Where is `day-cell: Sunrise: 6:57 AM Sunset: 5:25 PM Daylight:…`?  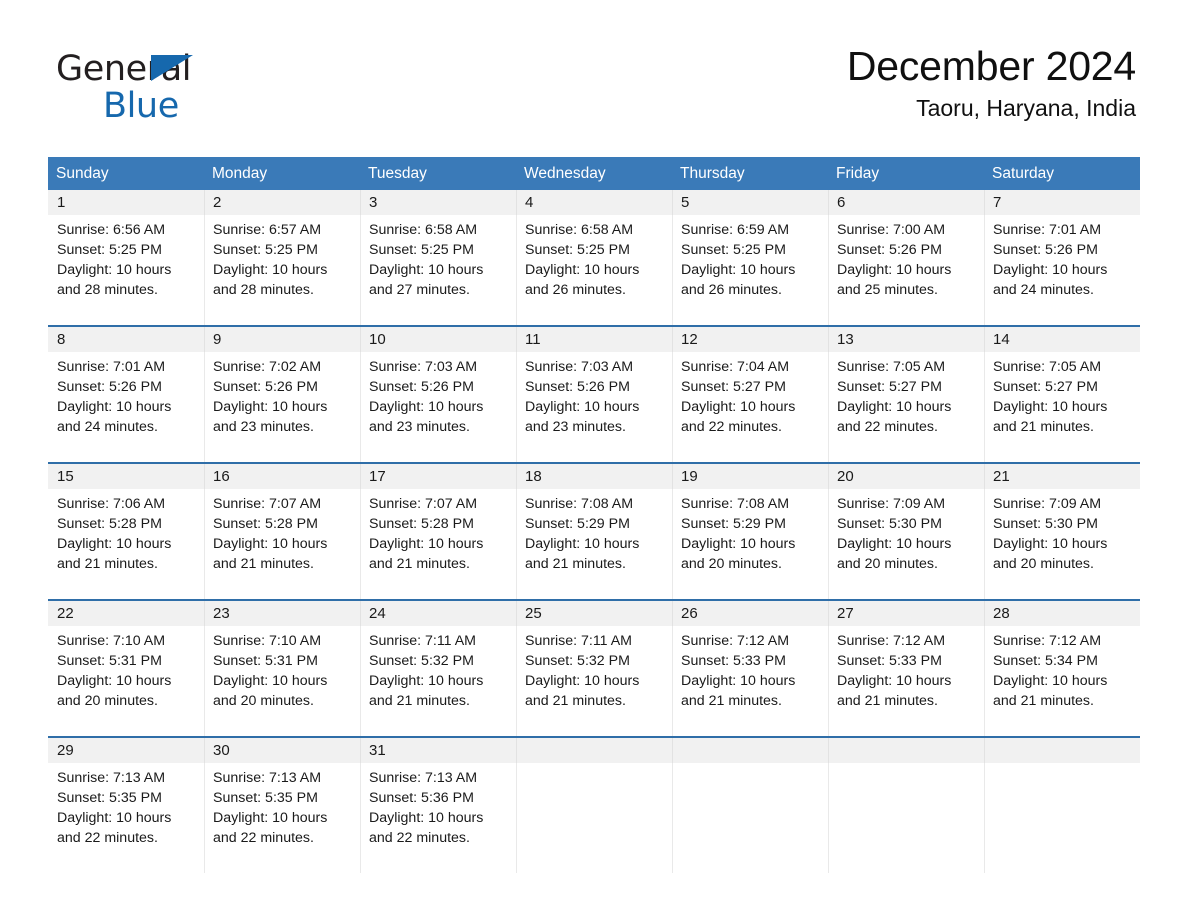
day-cell: Sunrise: 6:57 AM Sunset: 5:25 PM Daylight:… is located at coordinates (282, 270).